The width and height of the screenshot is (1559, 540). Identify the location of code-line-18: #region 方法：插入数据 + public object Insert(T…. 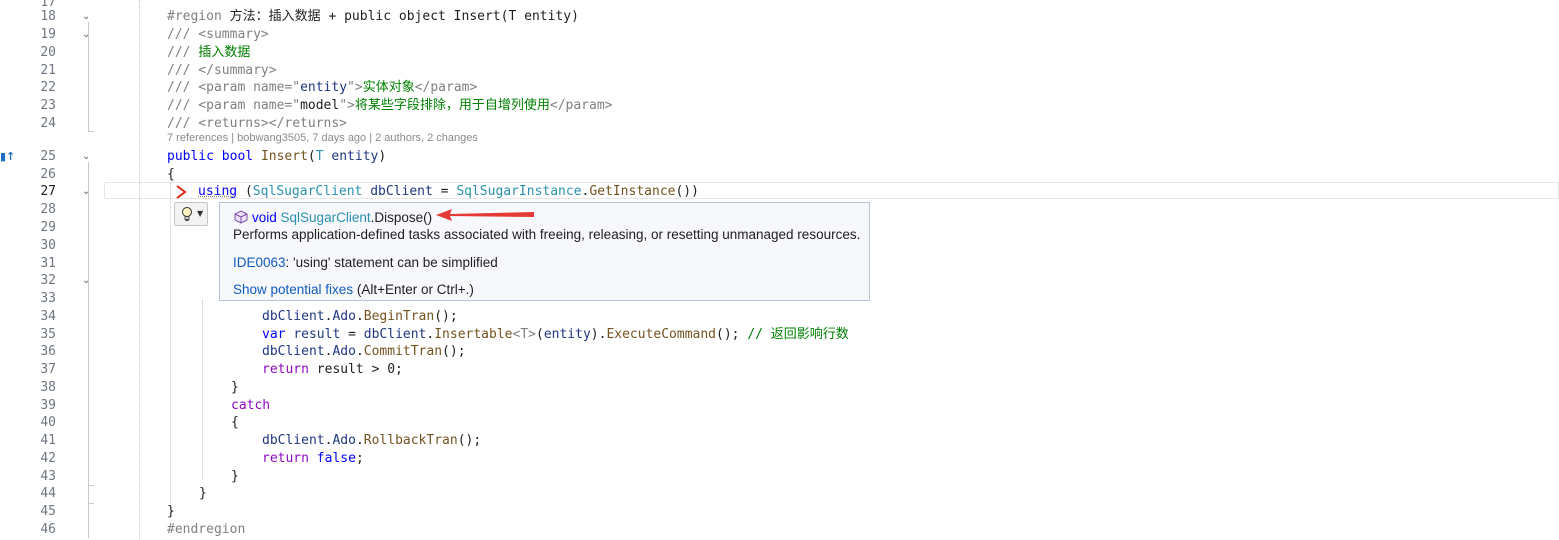
(373, 17).